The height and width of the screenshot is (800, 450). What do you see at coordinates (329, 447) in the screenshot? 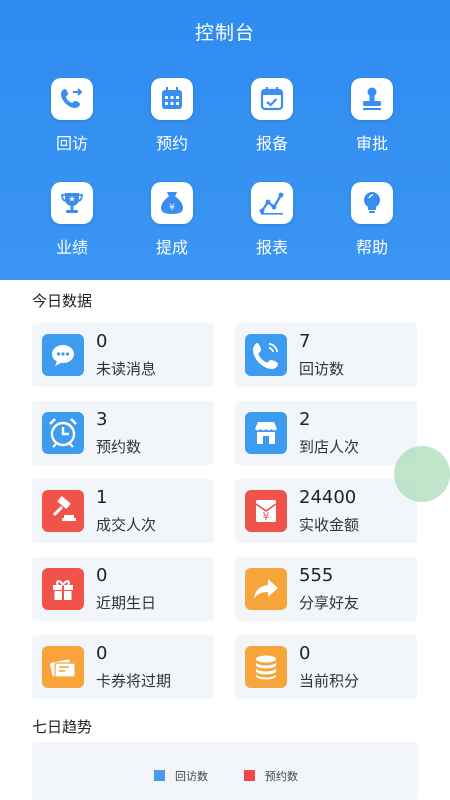
I see `stat-label: 到店人次` at bounding box center [329, 447].